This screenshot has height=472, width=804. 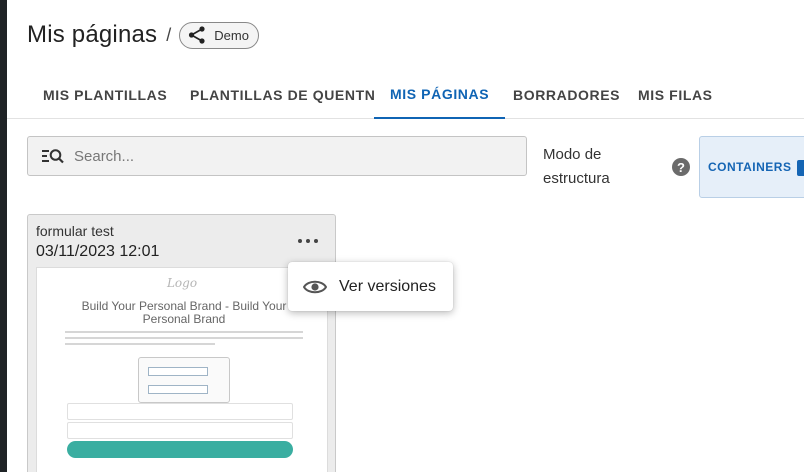 What do you see at coordinates (184, 380) in the screenshot?
I see `preview-form-box` at bounding box center [184, 380].